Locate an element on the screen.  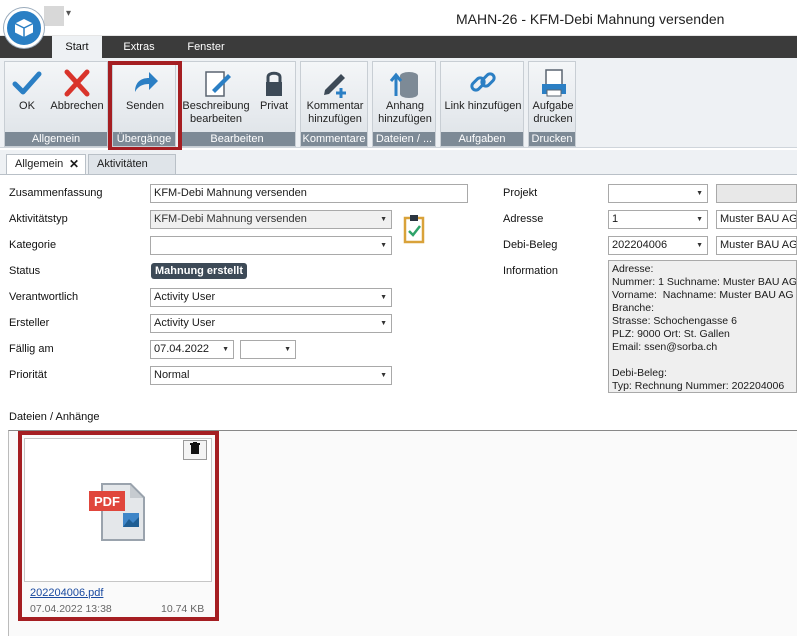
responsible-label: Verantwortlich is located at coordinates (44, 297).